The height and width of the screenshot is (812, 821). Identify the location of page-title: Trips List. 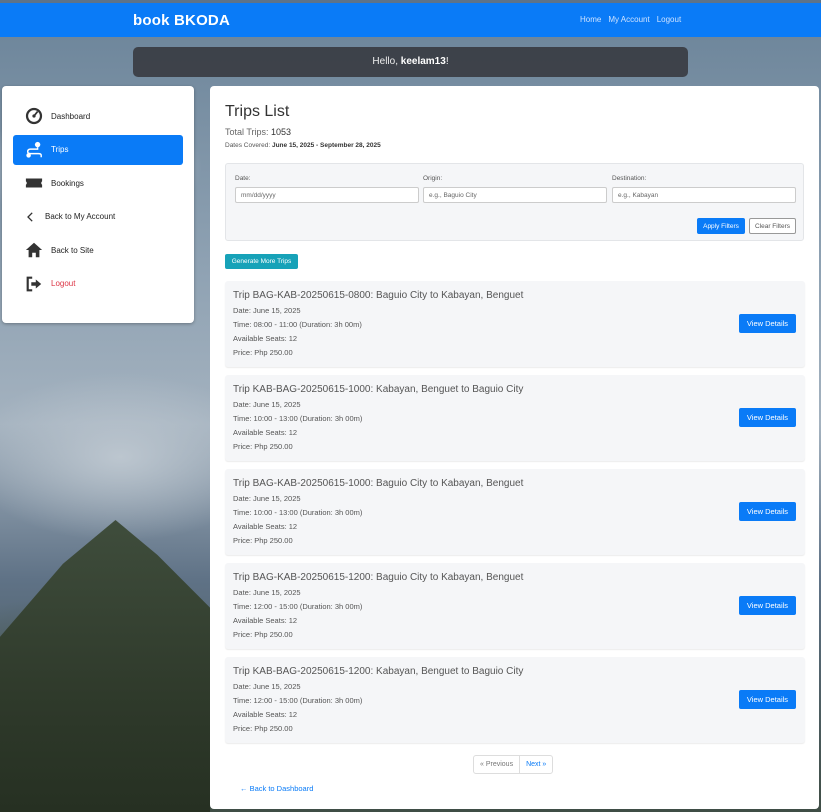
(257, 111).